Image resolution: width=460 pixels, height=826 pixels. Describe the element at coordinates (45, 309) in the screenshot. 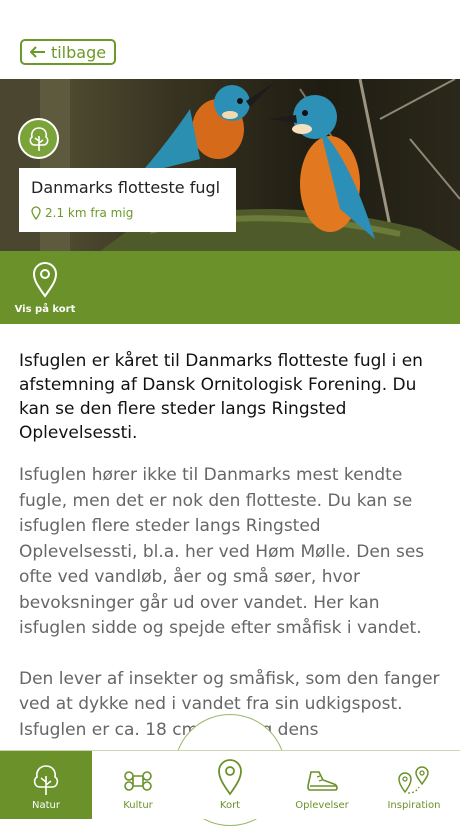

I see `show-on-map-label: Vis på kort` at that location.